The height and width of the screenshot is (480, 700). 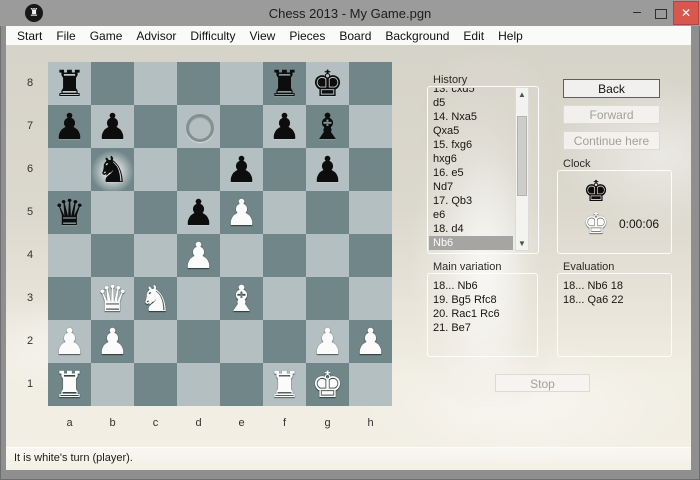 I want to click on history-move: 18. d4, so click(x=471, y=229).